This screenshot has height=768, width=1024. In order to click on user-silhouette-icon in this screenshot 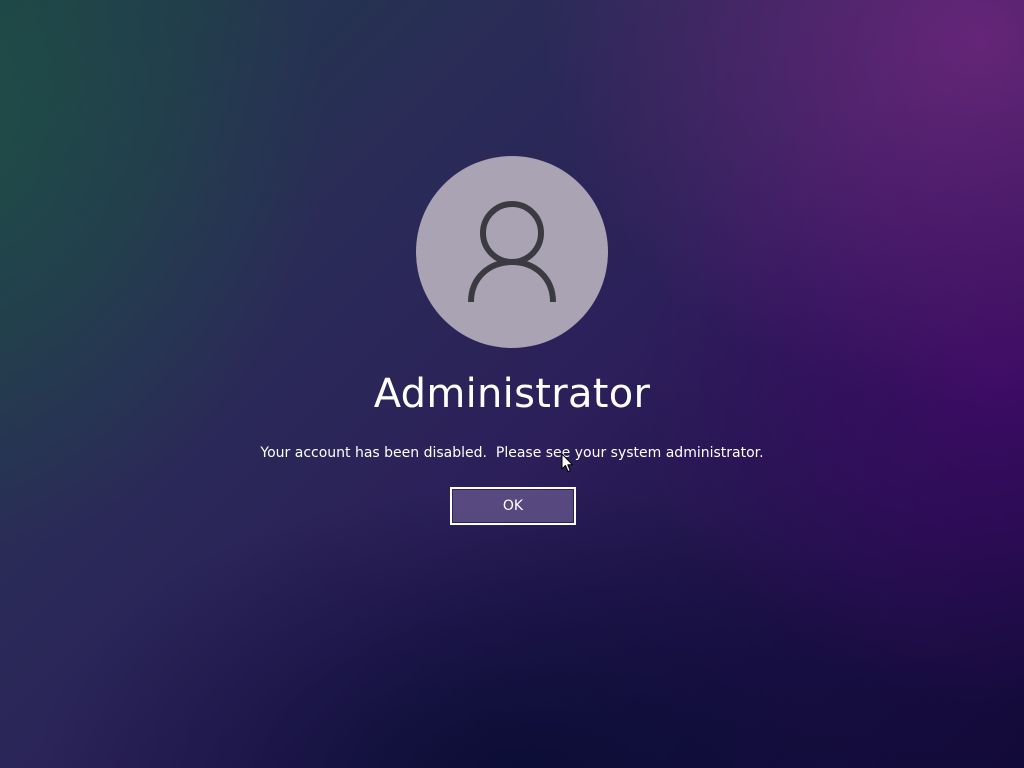, I will do `click(512, 252)`.